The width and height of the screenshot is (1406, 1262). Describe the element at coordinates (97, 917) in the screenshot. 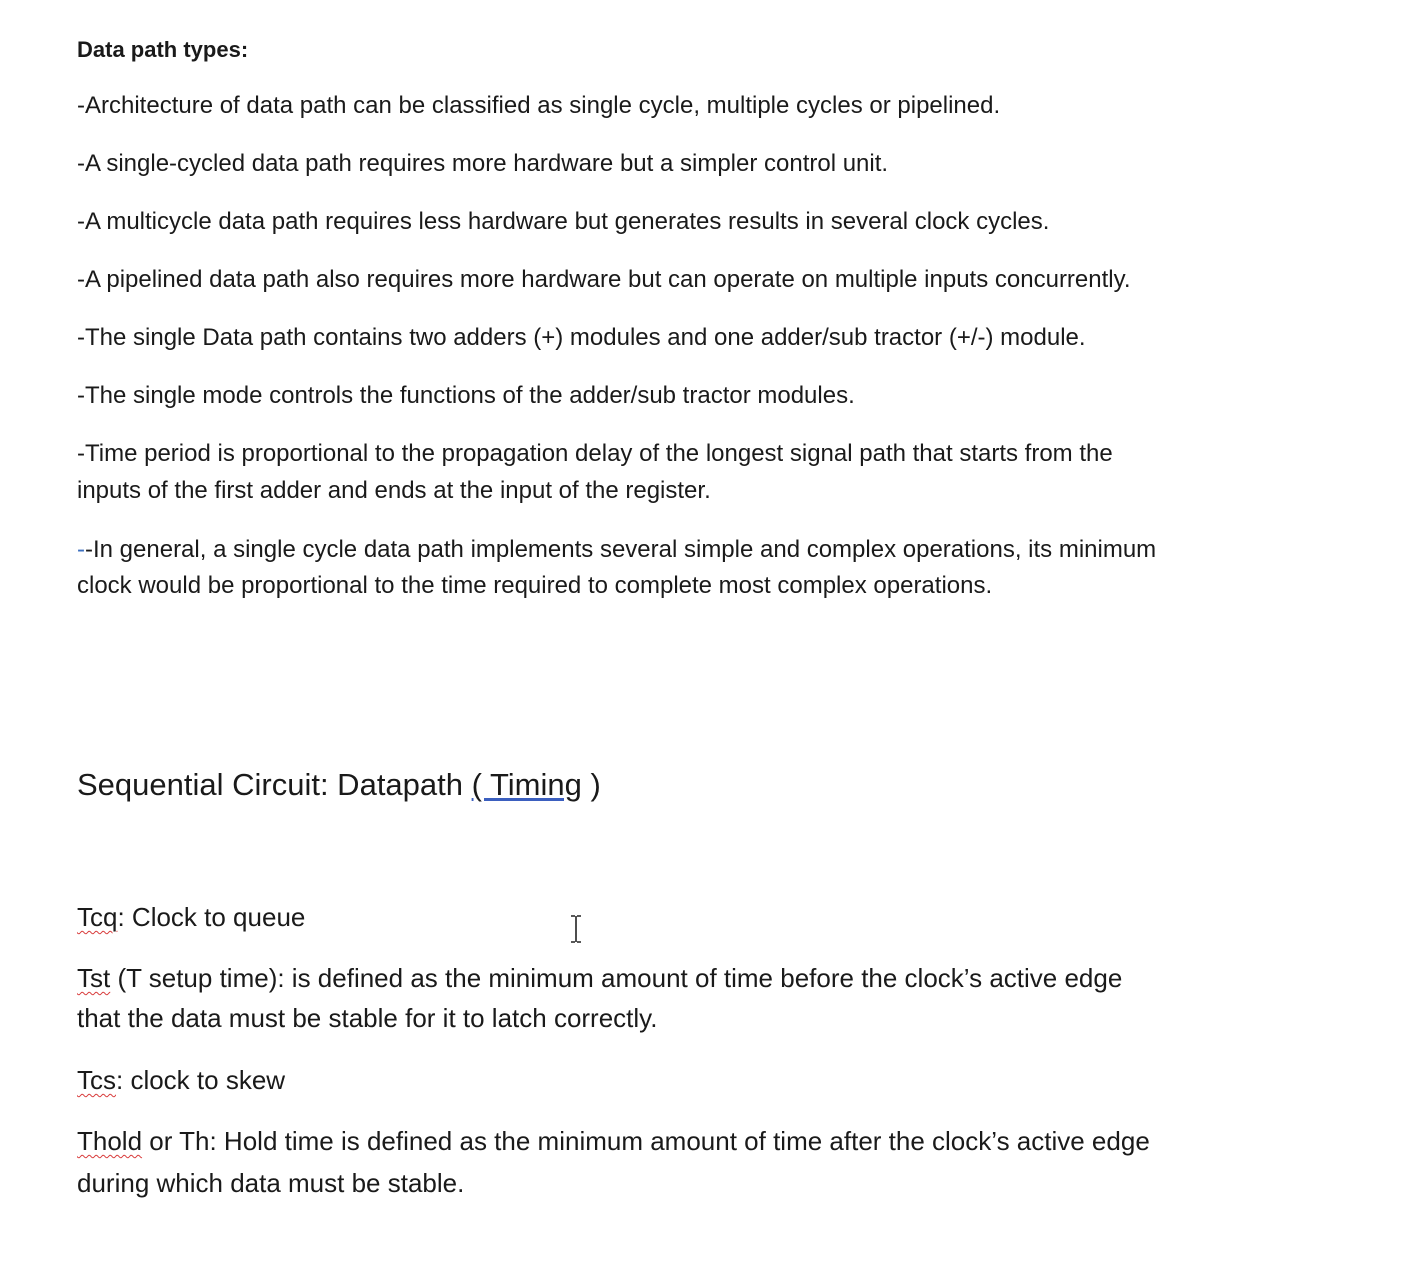

I see `term-tcq: Tcq` at that location.